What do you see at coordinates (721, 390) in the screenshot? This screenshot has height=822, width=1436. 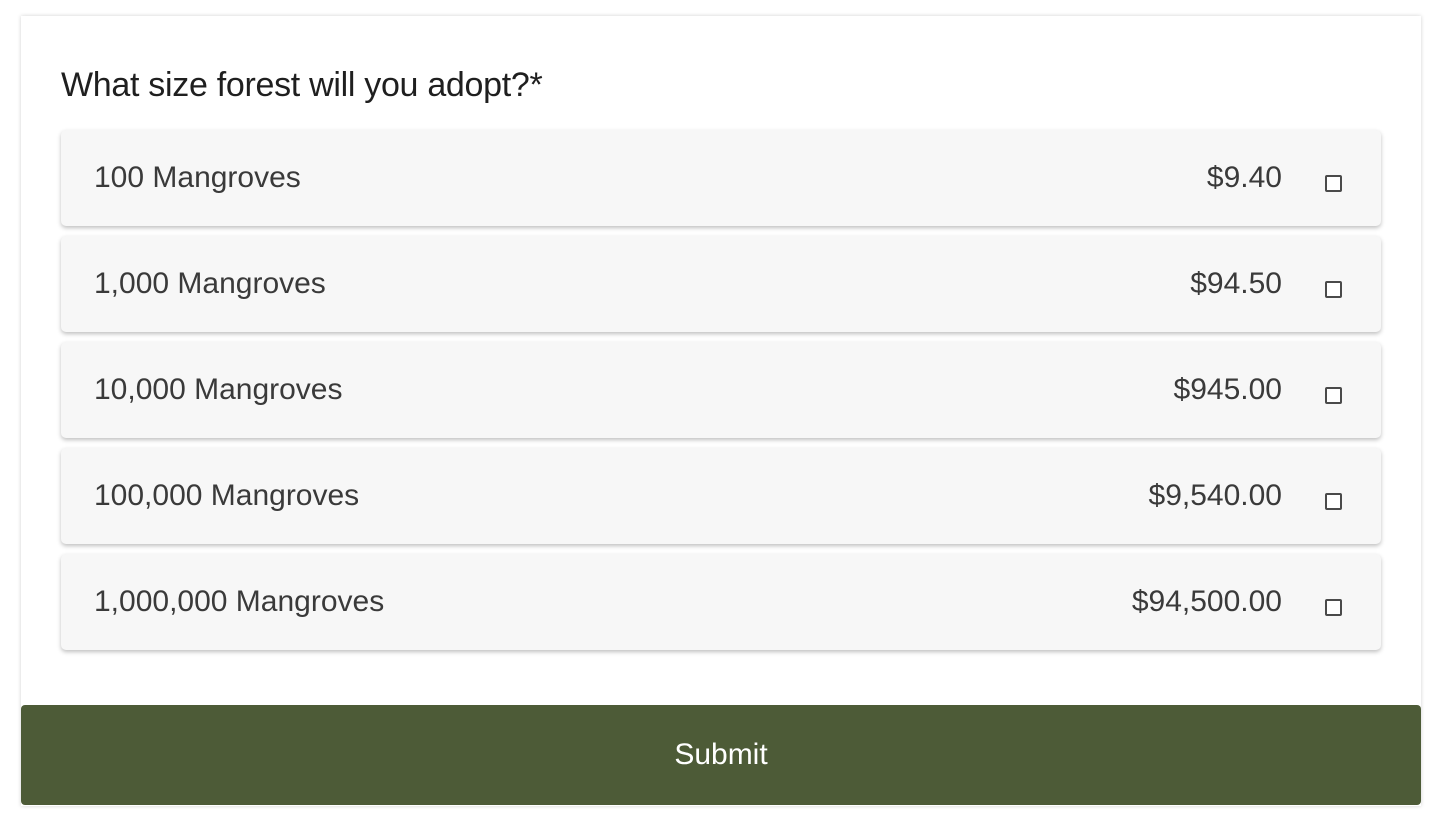 I see `option-10000-mangroves: 10,000 Mangroves $945.00` at bounding box center [721, 390].